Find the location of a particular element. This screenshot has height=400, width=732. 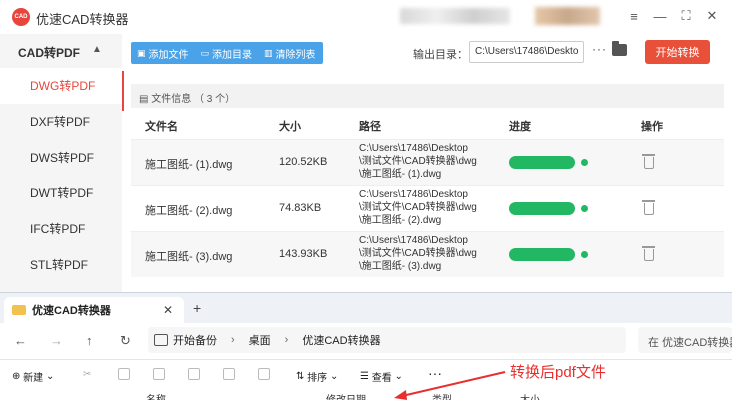

chevron-up-icon: ▲ is located at coordinates (97, 49).